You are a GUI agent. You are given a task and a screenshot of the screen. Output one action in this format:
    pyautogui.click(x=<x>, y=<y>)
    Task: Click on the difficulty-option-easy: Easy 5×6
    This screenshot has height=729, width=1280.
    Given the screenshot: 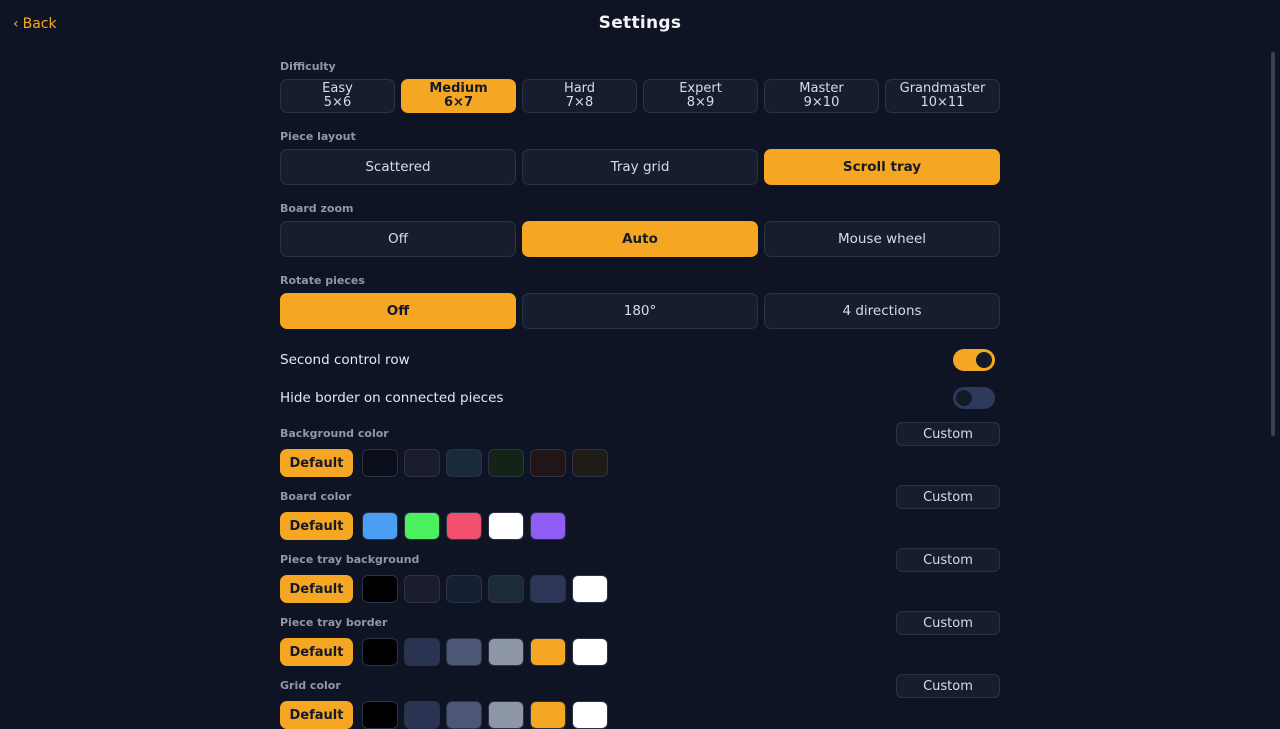 What is the action you would take?
    pyautogui.click(x=337, y=96)
    